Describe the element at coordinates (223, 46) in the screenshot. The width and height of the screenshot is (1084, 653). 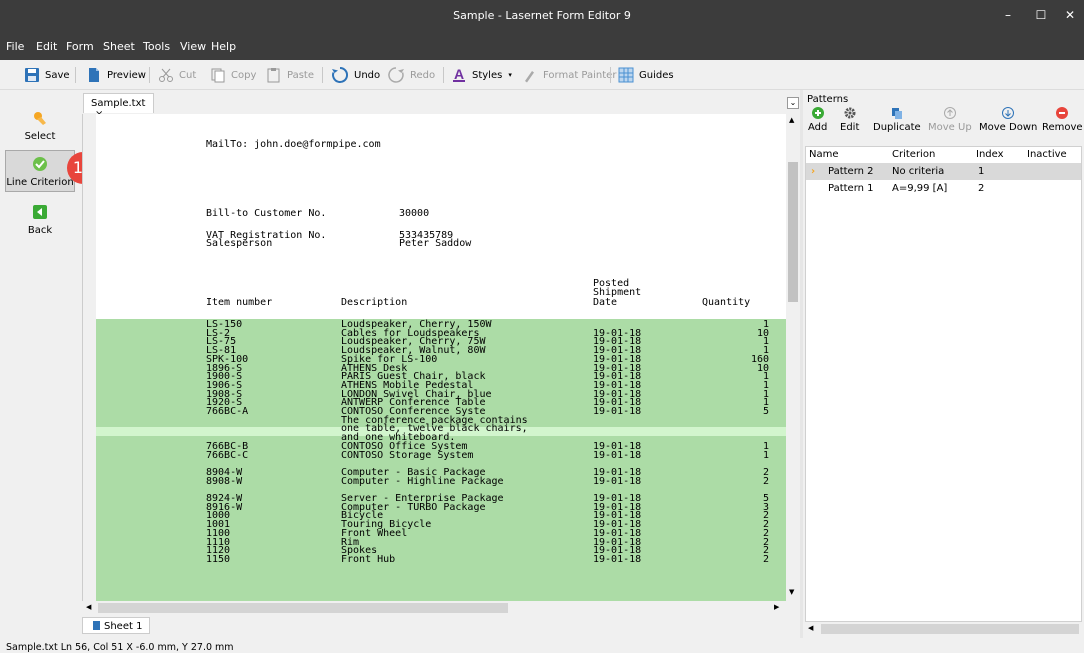
I see `menu-help: Help` at that location.